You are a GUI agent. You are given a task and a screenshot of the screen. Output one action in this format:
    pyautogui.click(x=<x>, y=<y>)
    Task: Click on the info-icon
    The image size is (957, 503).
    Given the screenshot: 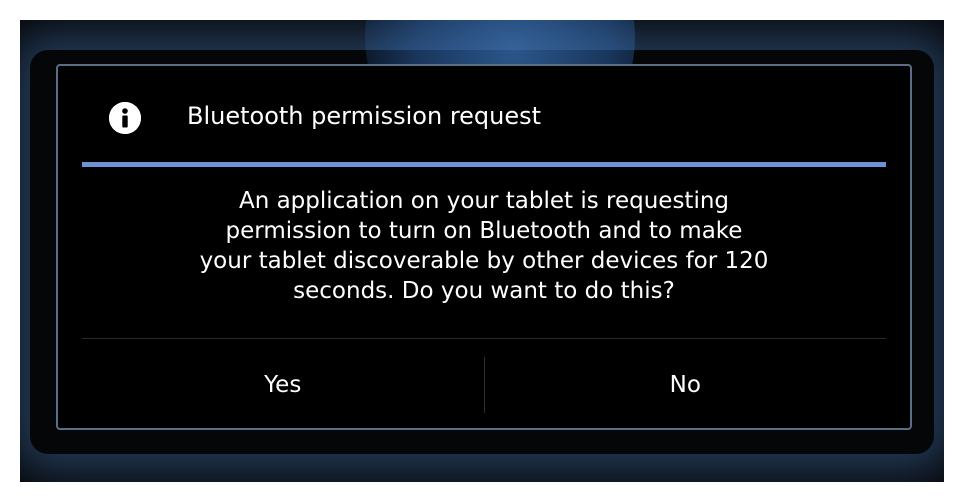 What is the action you would take?
    pyautogui.click(x=125, y=118)
    